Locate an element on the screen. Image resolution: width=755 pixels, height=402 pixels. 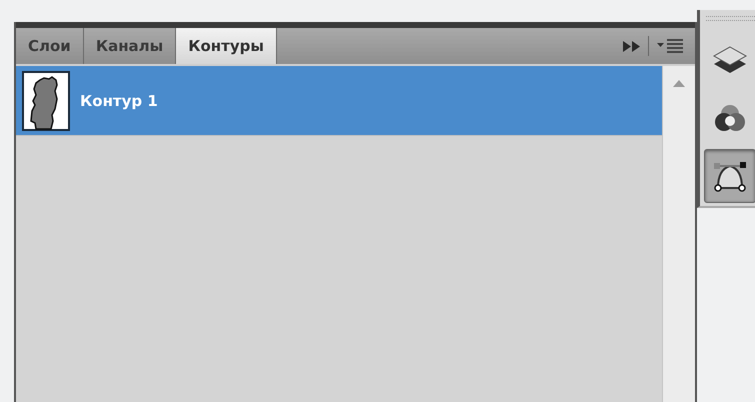
layers-icon is located at coordinates (730, 60).